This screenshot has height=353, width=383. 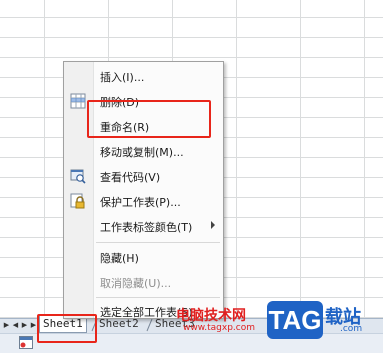 I want to click on menu-item-select-all-sheets: 选定全部工作表(S), so click(x=143, y=311).